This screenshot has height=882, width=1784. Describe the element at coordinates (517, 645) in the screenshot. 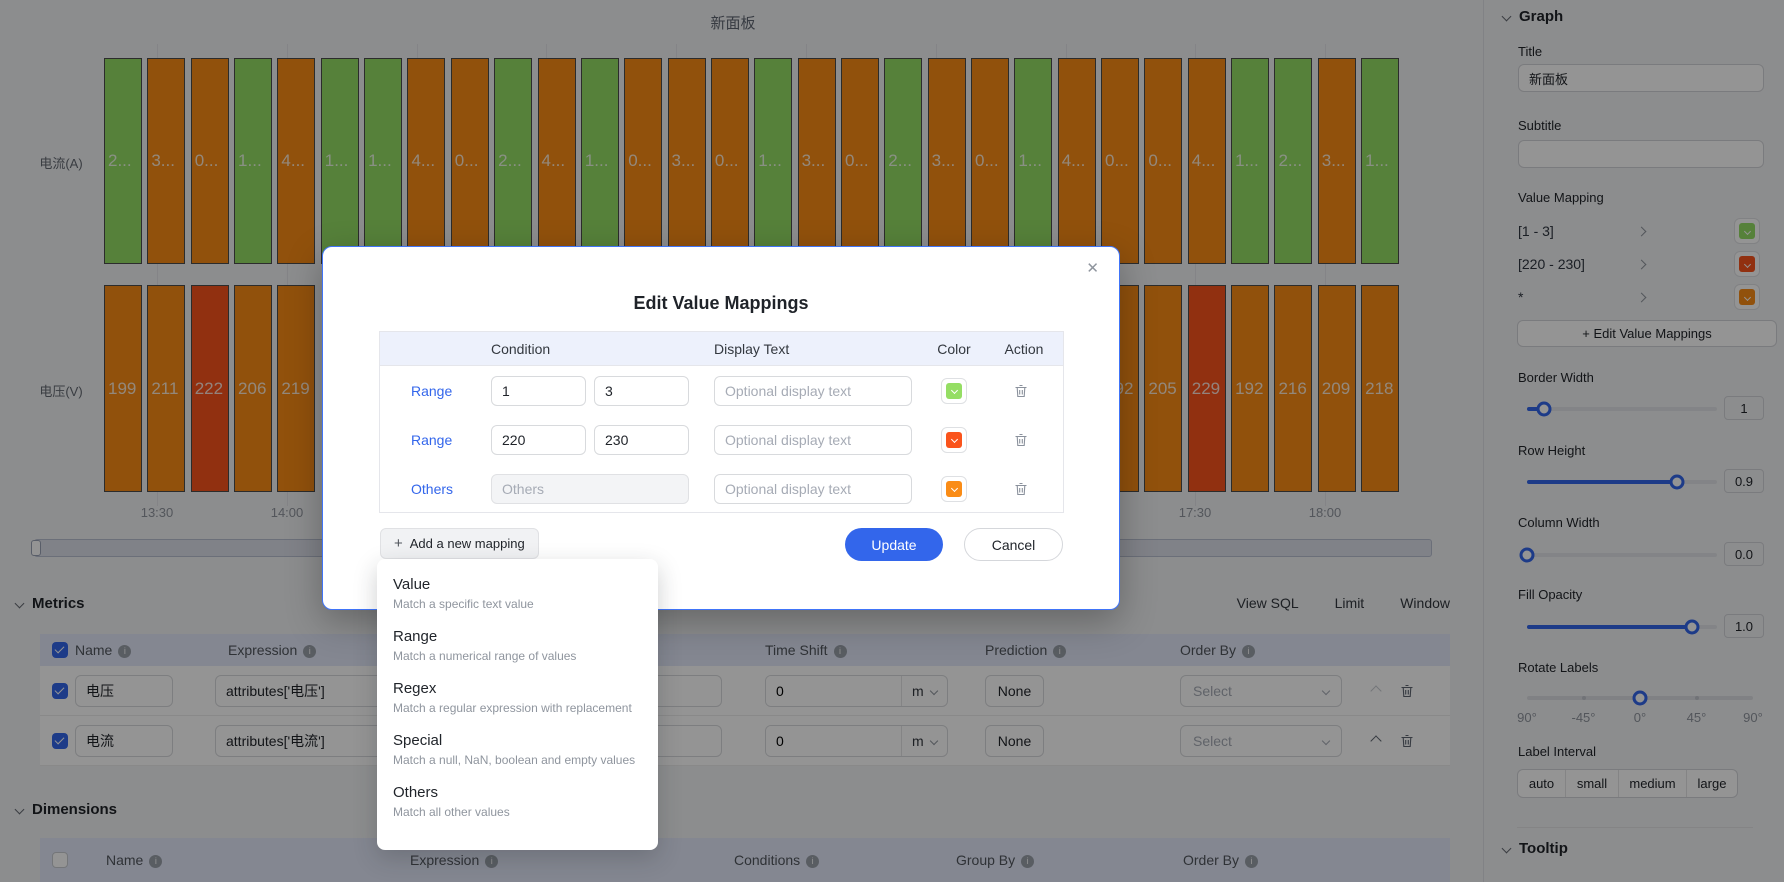

I see `dropdown-item-range: Range Match a numerical range of values` at that location.